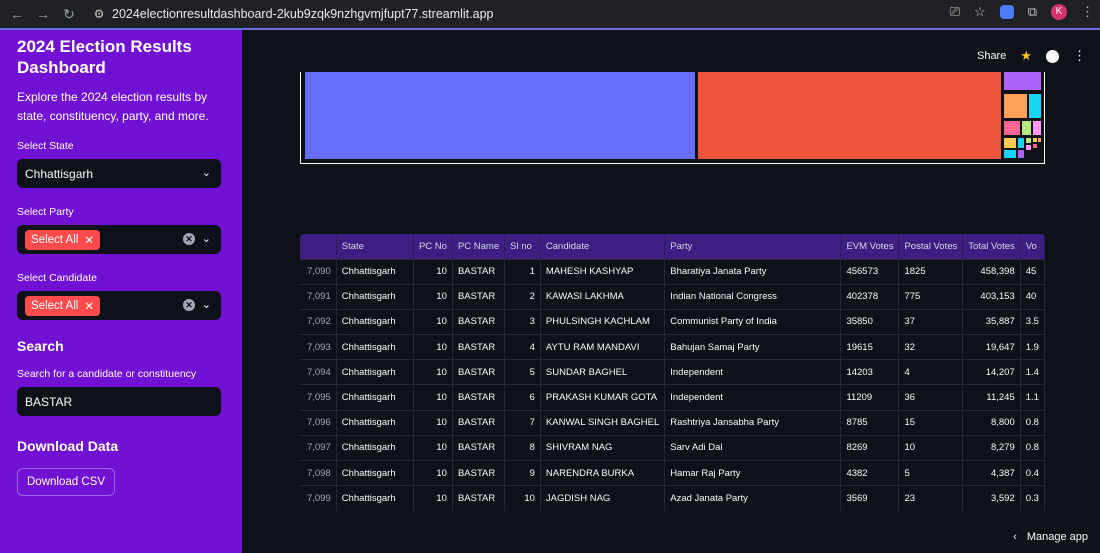 The width and height of the screenshot is (1100, 553). Describe the element at coordinates (119, 173) in the screenshot. I see `state-select: Chhattisgarh ⌄` at that location.